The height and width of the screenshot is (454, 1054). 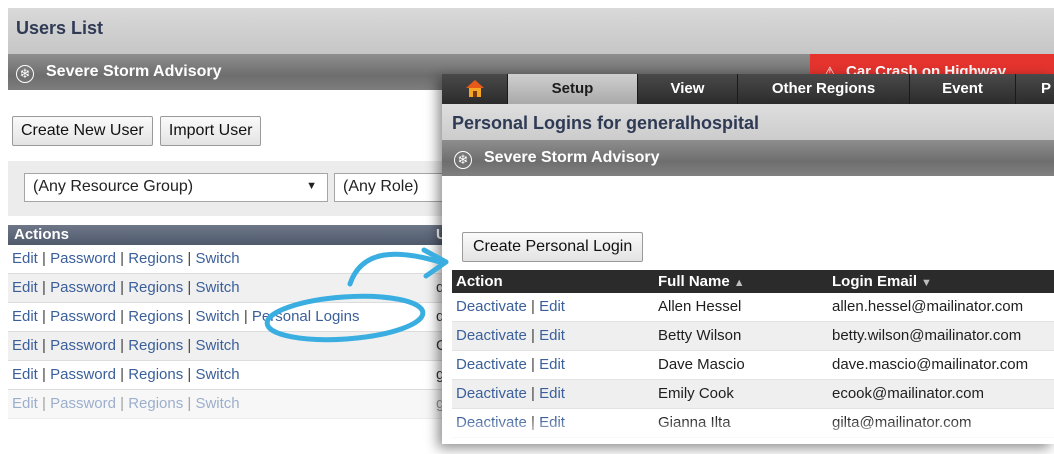 What do you see at coordinates (531, 31) in the screenshot?
I see `page-title: Users List` at bounding box center [531, 31].